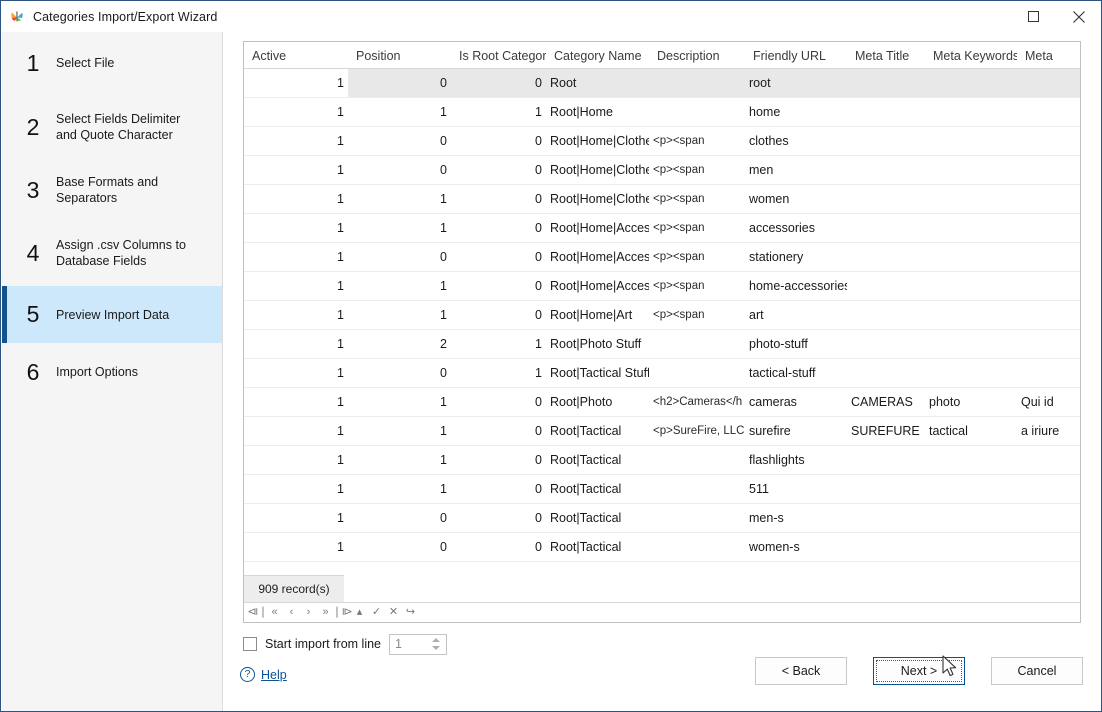 The image size is (1102, 712). What do you see at coordinates (697, 55) in the screenshot?
I see `grid-column-header-description: Description` at bounding box center [697, 55].